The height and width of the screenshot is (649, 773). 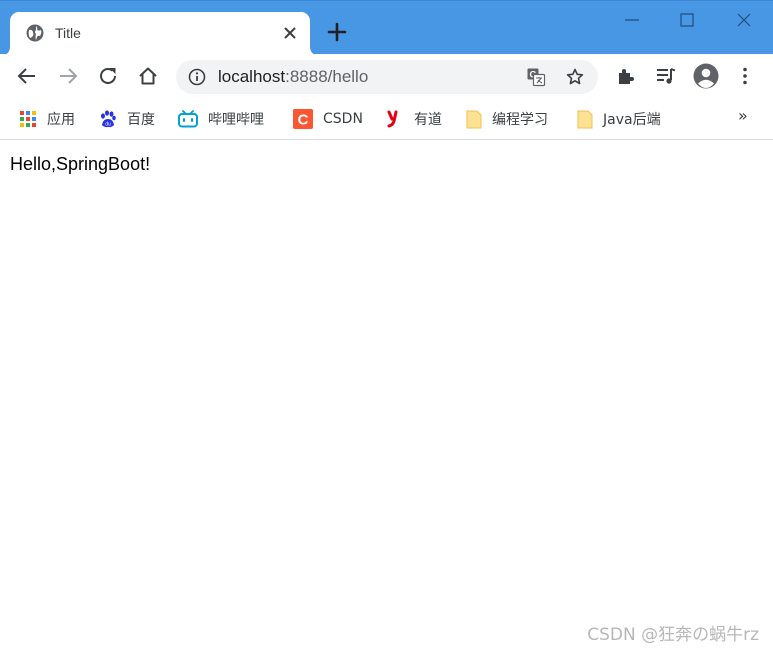 I want to click on svg-text: C, so click(x=303, y=120).